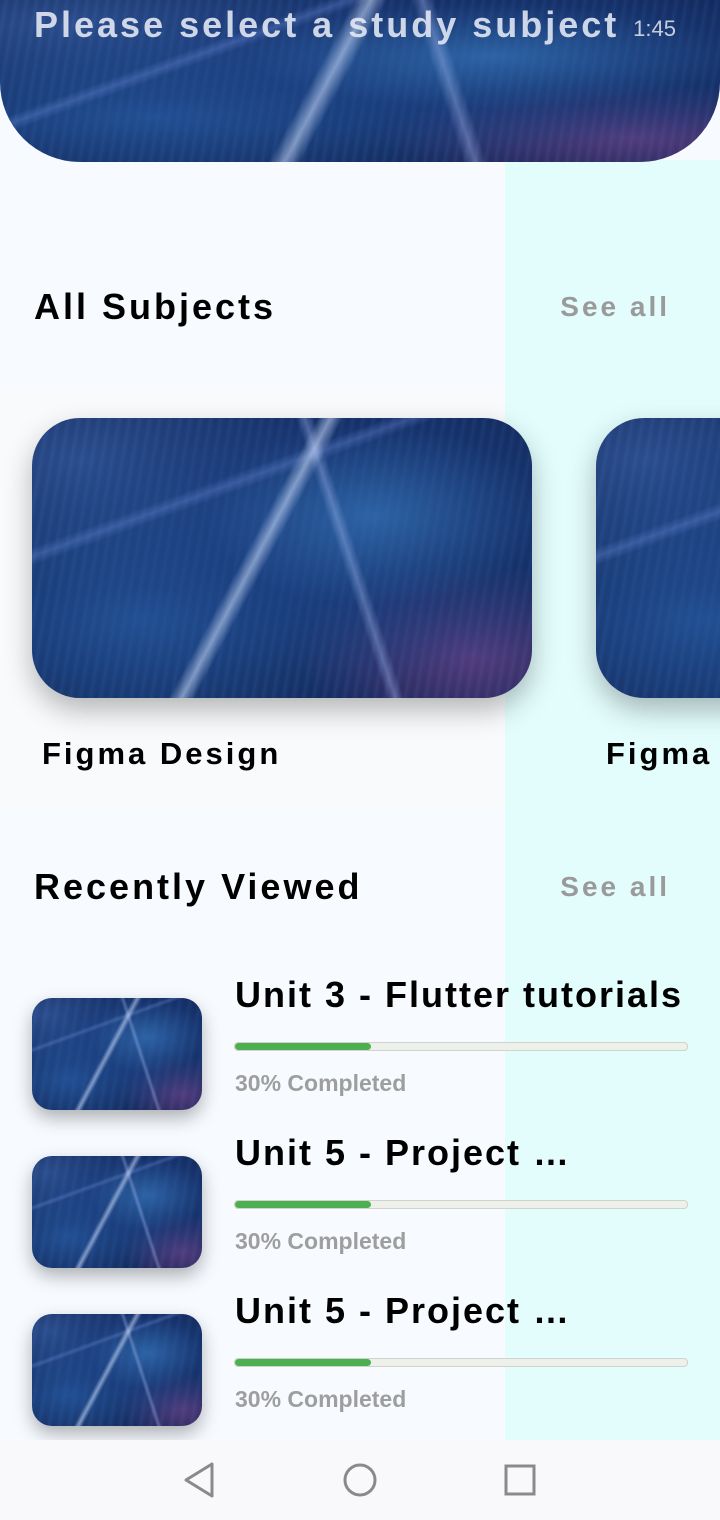 This screenshot has height=1520, width=720. Describe the element at coordinates (162, 753) in the screenshot. I see `subject-card-label: Figma Design` at that location.